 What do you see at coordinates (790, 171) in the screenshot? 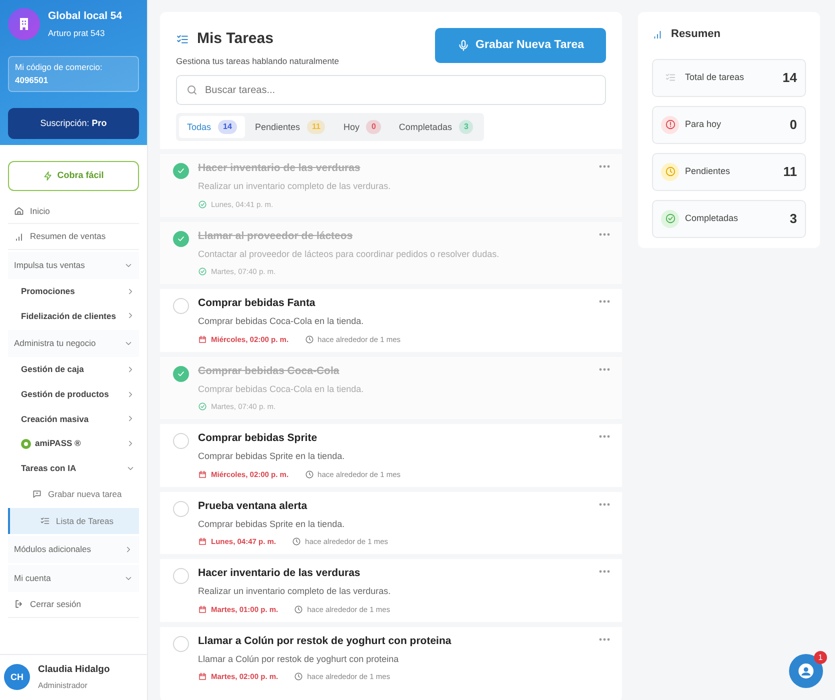
I see `stat-value: 11` at bounding box center [790, 171].